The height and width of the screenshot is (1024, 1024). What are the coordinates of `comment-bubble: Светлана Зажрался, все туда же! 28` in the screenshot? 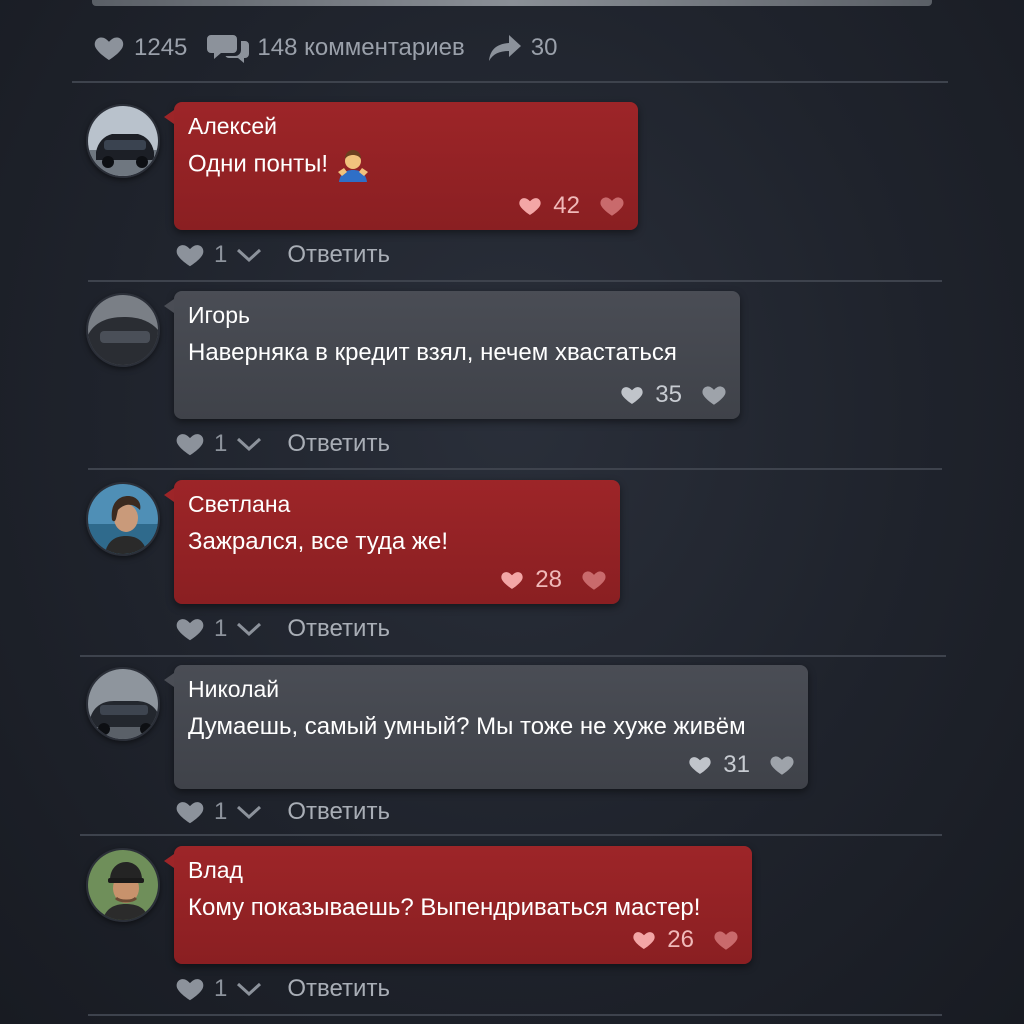 It's located at (392, 542).